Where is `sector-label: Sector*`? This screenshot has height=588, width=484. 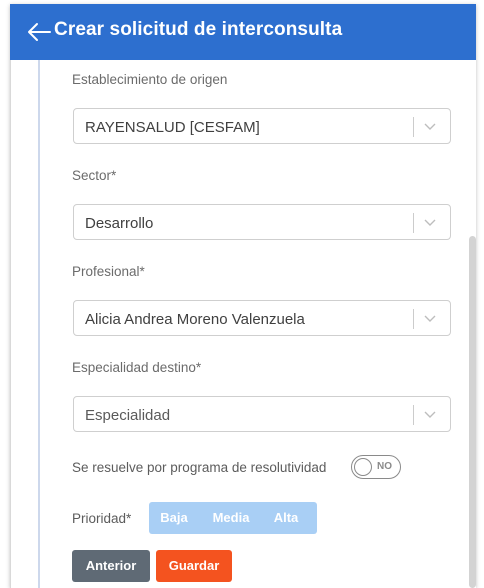
sector-label: Sector* is located at coordinates (94, 175).